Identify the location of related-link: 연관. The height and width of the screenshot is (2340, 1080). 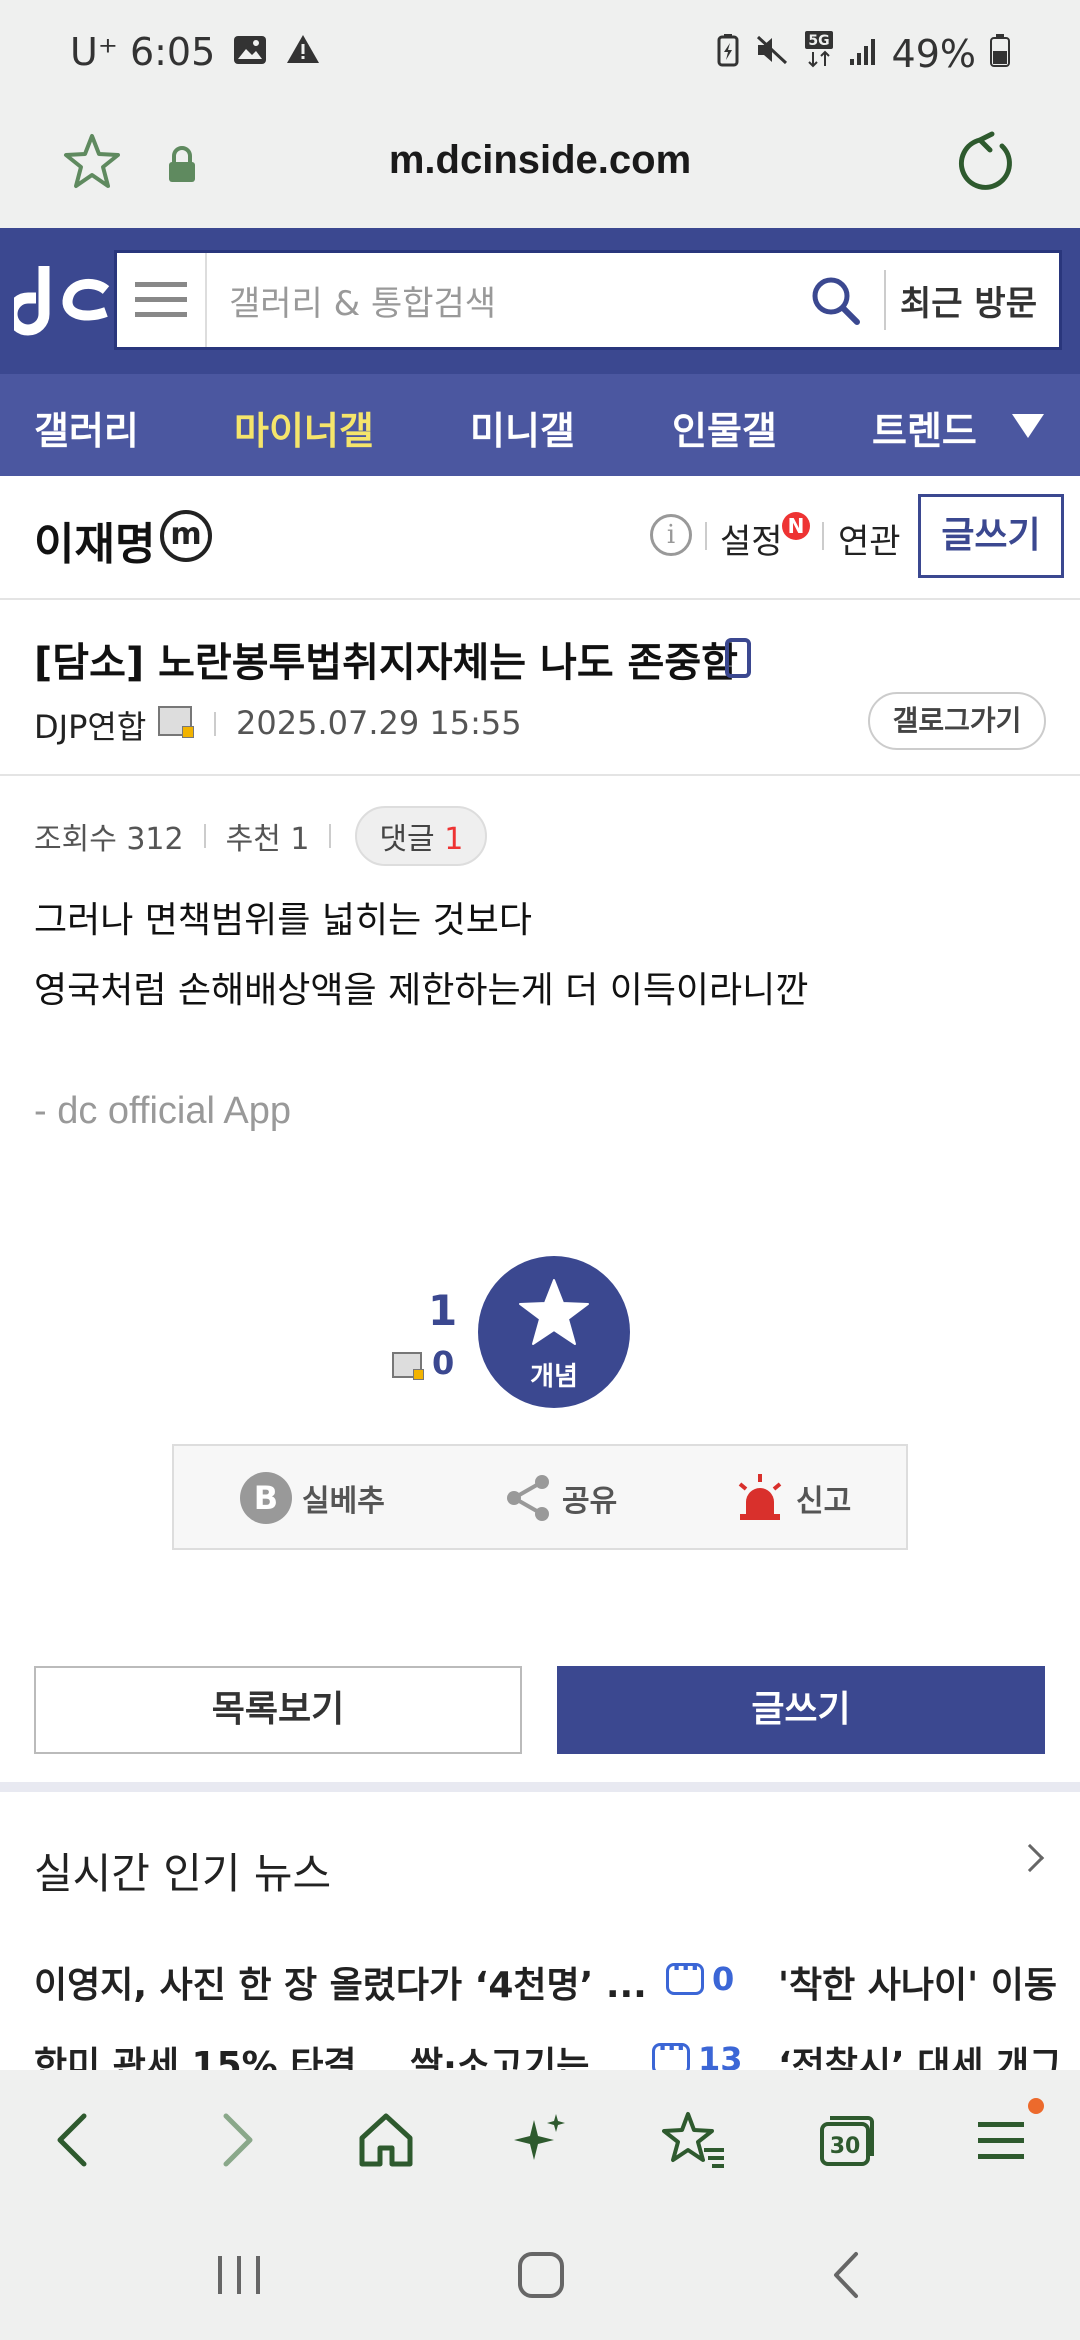
(869, 538).